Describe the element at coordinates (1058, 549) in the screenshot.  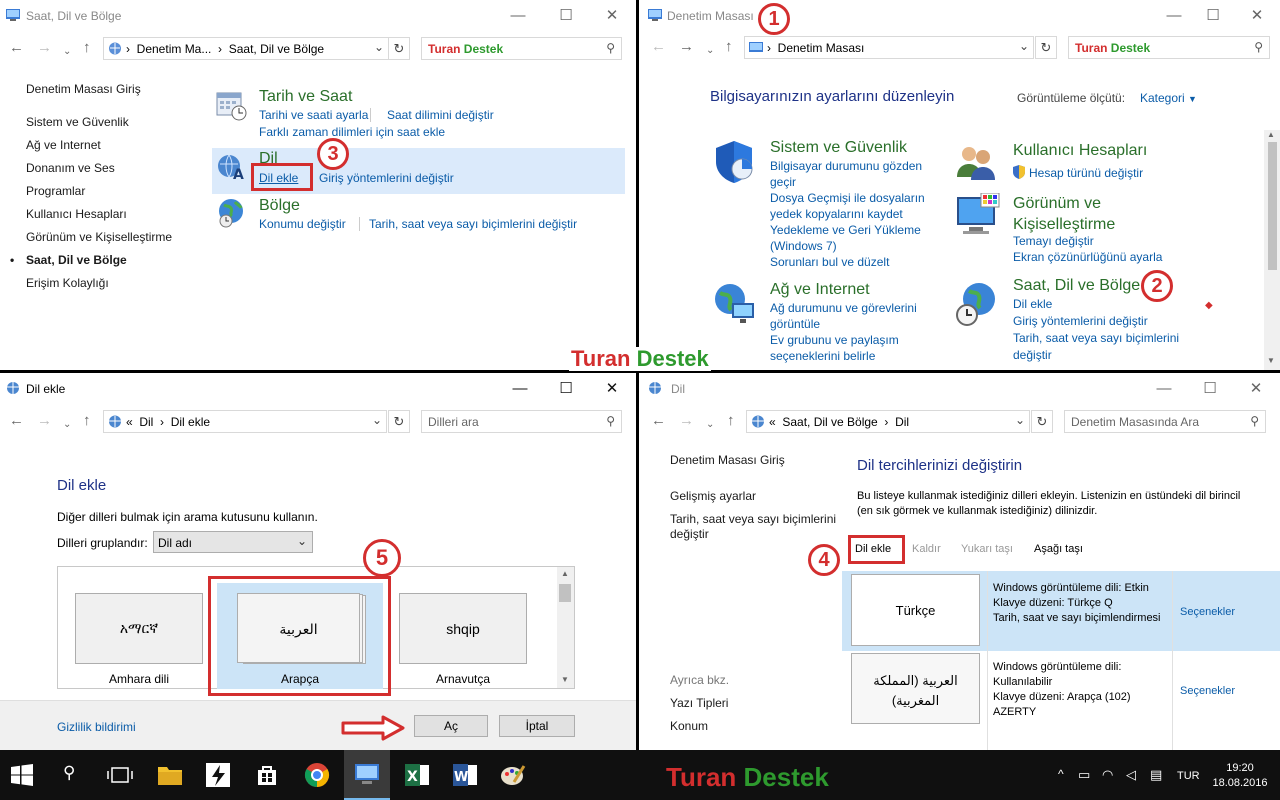
I see `move-down-button: Aşağı taşı` at that location.